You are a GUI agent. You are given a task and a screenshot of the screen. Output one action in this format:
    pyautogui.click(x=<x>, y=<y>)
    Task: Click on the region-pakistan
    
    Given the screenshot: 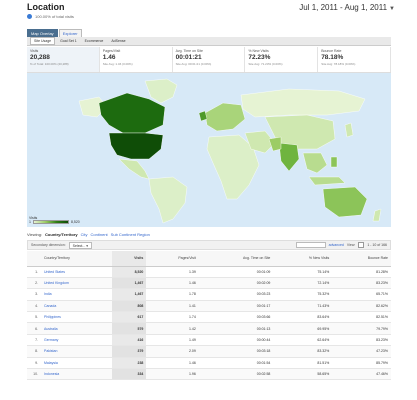 What is the action you would take?
    pyautogui.click(x=275, y=144)
    